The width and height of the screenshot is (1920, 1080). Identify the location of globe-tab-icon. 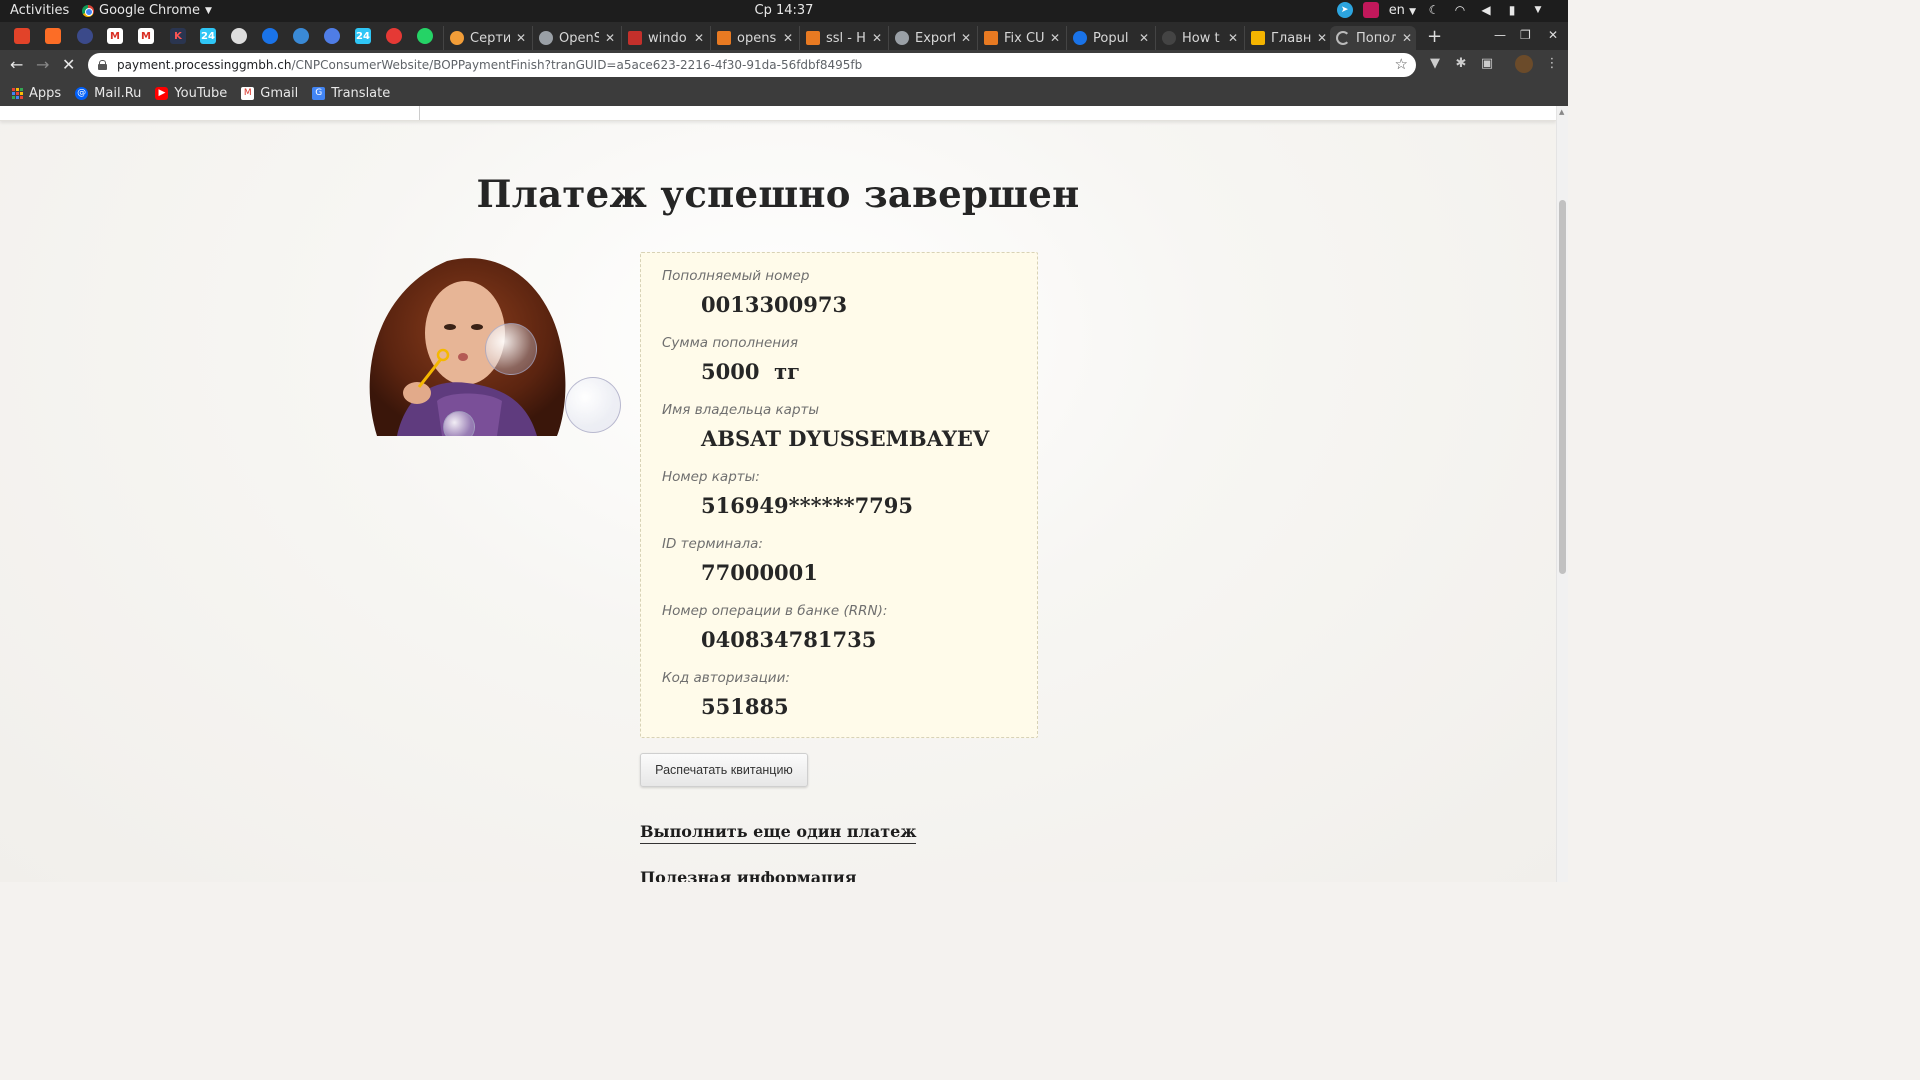
(239, 36).